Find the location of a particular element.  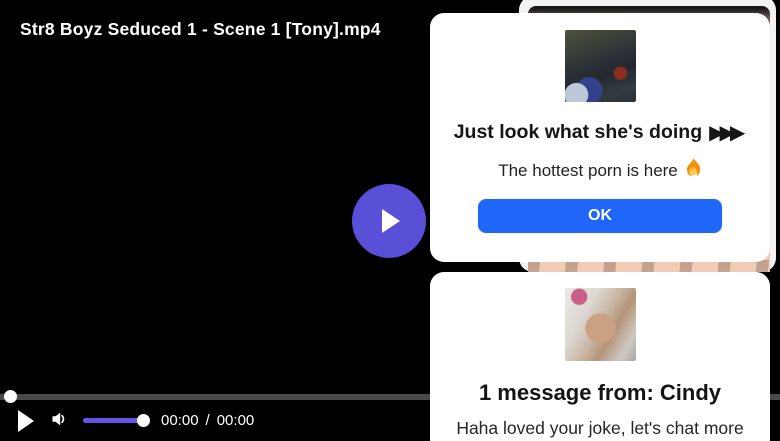

total-time: 00:00 is located at coordinates (235, 420).